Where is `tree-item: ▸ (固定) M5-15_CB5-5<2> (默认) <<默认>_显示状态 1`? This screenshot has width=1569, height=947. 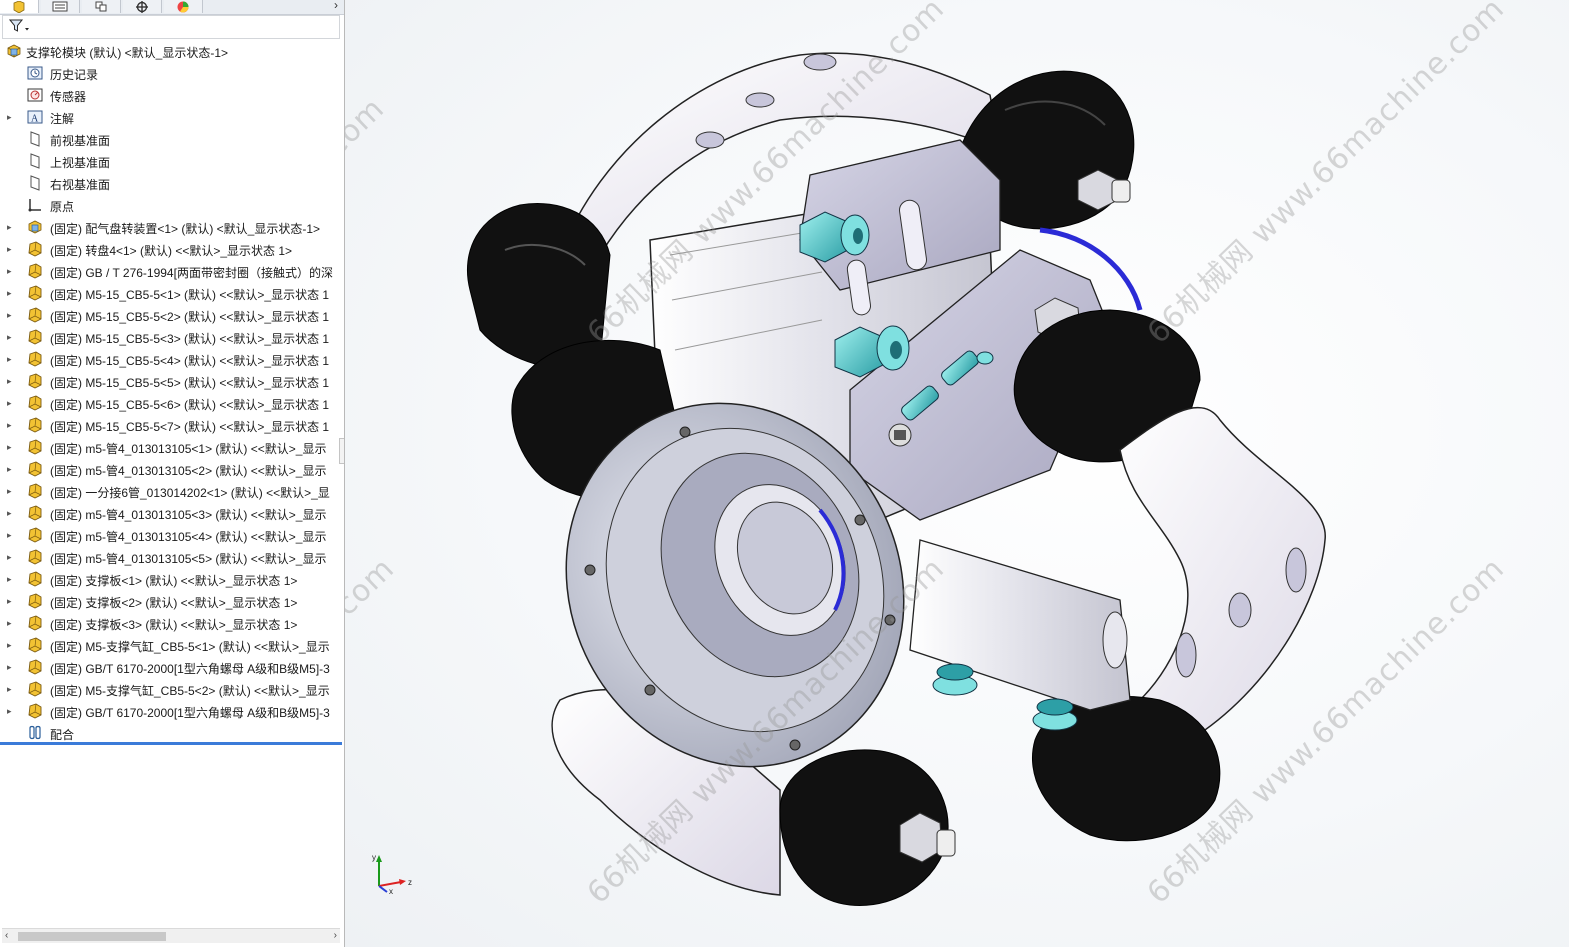 tree-item: ▸ (固定) M5-15_CB5-5<2> (默认) <<默认>_显示状态 1 is located at coordinates (172, 315).